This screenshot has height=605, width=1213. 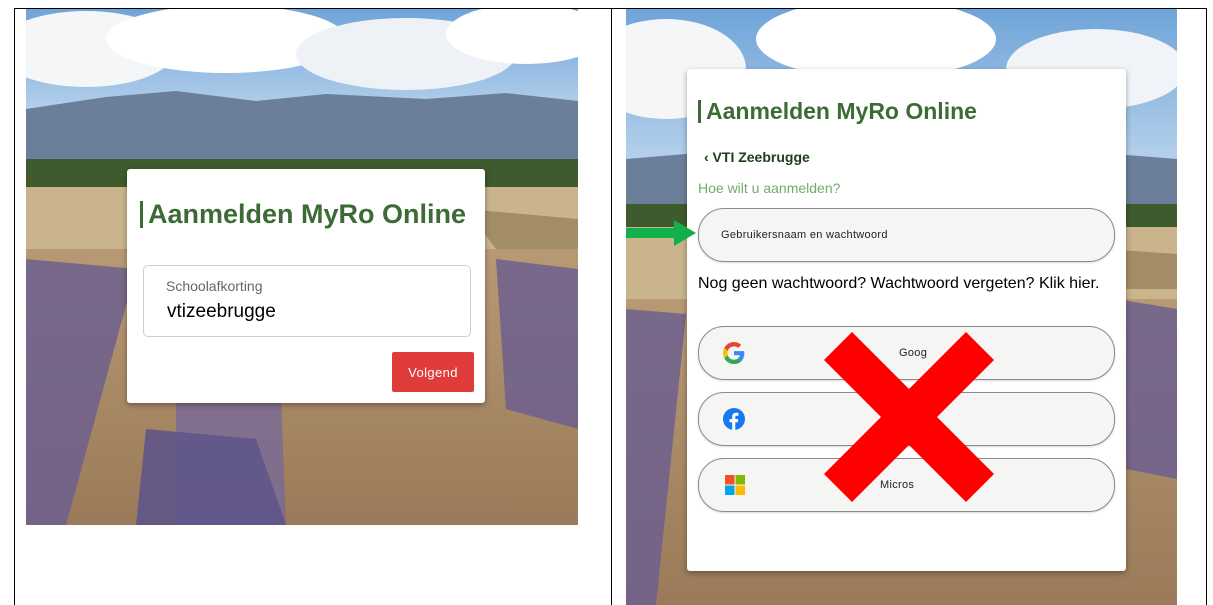 What do you see at coordinates (769, 188) in the screenshot?
I see `login-method-question: Hoe wilt u aanmelden?` at bounding box center [769, 188].